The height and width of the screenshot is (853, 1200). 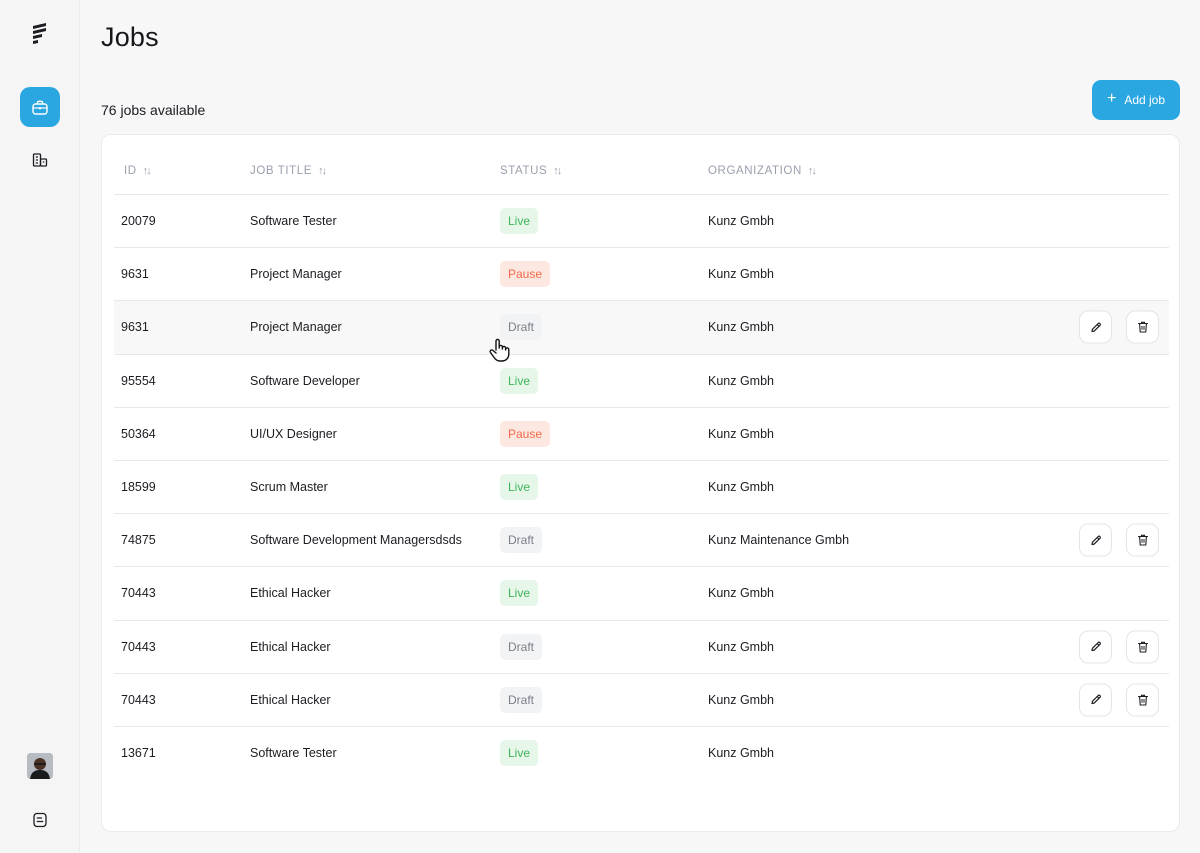 I want to click on job-id: 95554, so click(x=138, y=380).